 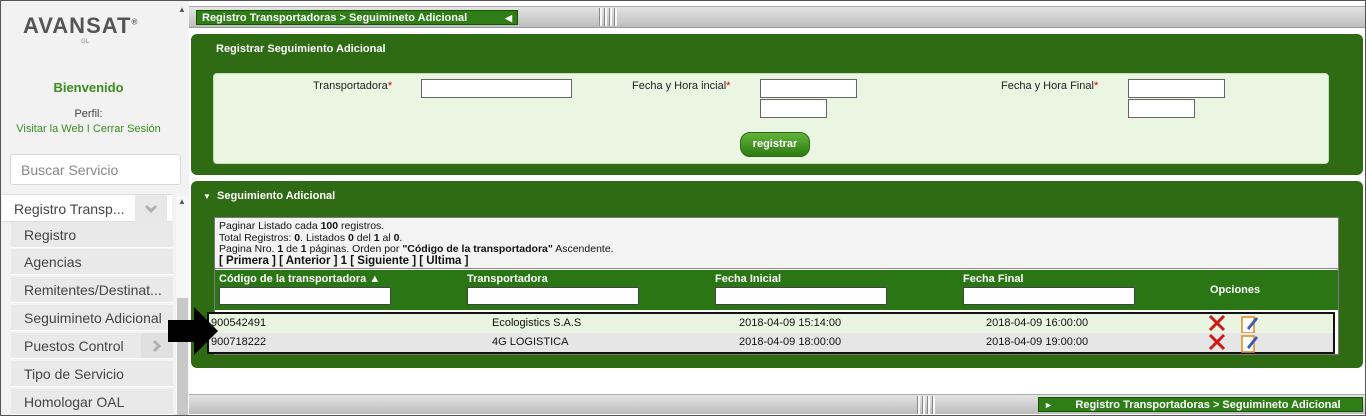 I want to click on fecha-final-label: Fecha y Hora Final*, so click(x=1049, y=86).